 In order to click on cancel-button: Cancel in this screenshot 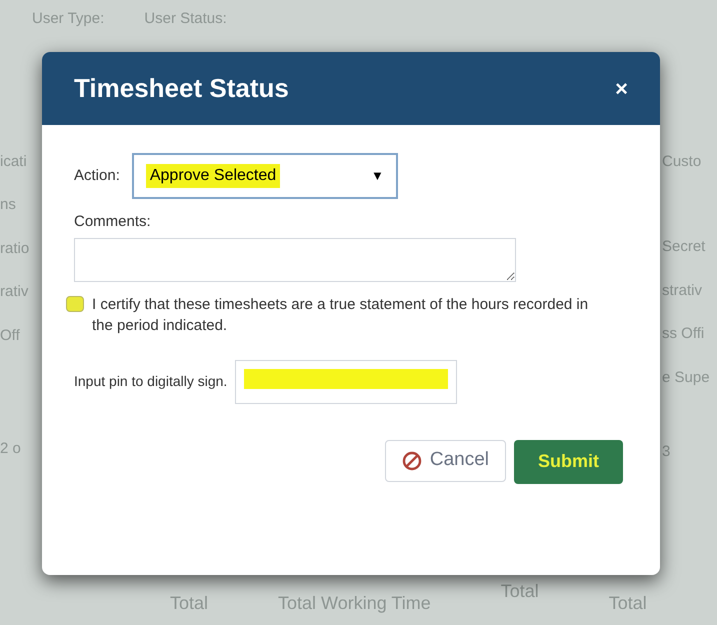, I will do `click(445, 461)`.